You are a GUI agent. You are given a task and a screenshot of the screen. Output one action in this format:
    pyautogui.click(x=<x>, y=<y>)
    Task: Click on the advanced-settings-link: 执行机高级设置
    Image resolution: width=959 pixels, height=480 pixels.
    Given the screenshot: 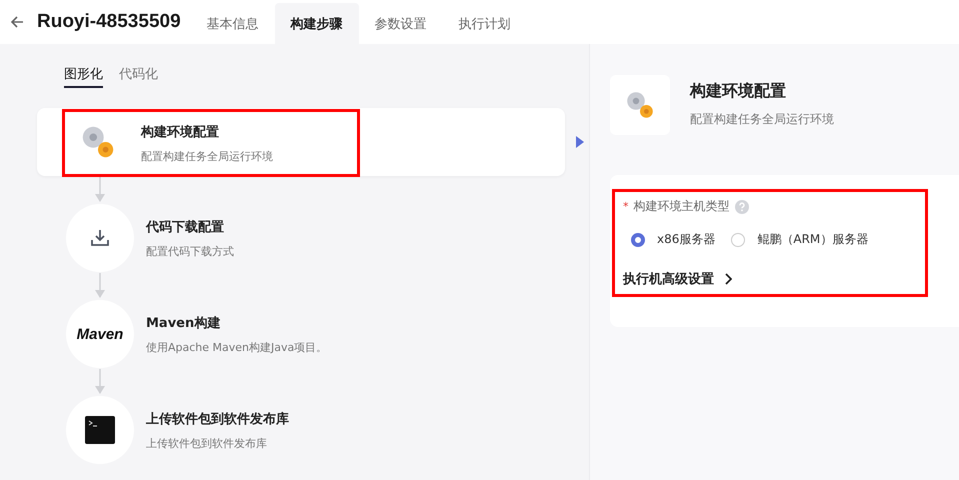 What is the action you would take?
    pyautogui.click(x=668, y=279)
    